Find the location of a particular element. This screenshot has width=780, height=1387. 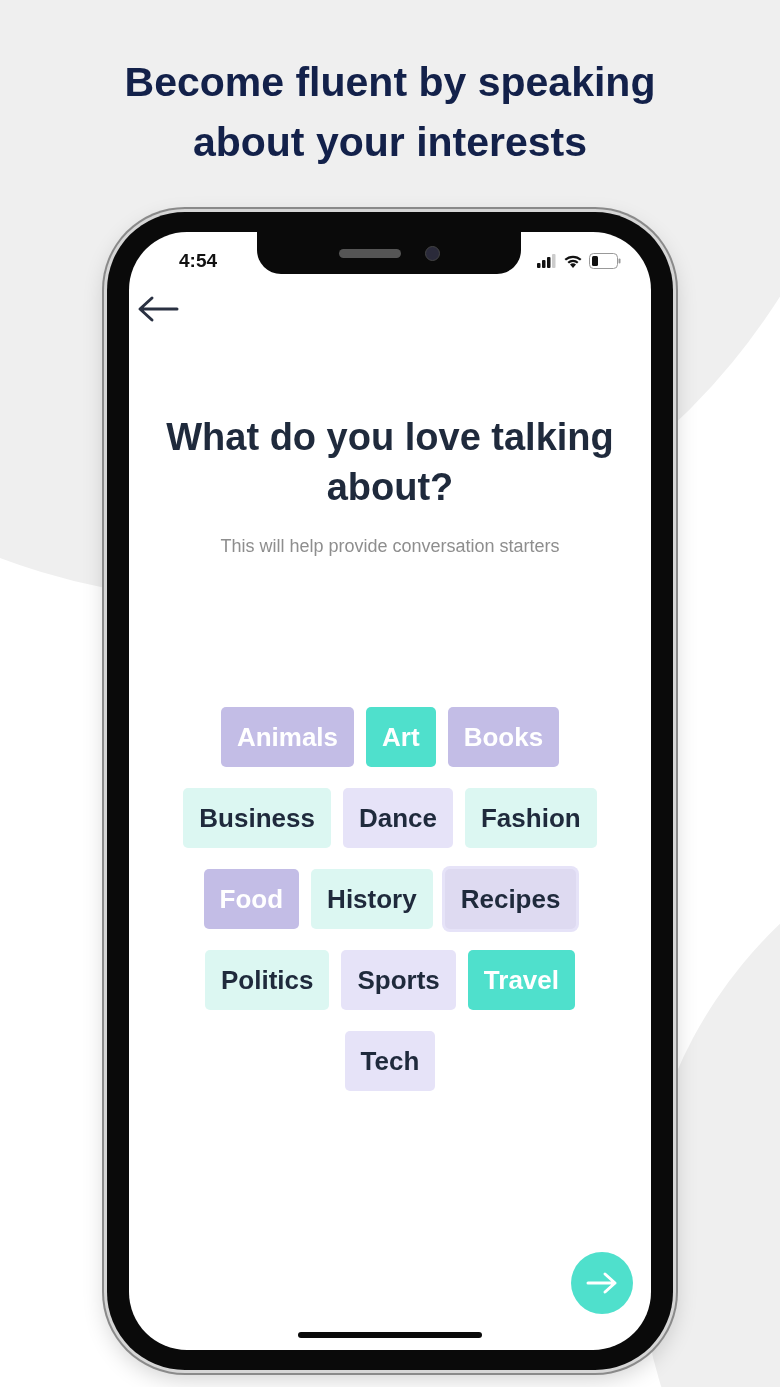

topic-chip: Politics is located at coordinates (267, 980).